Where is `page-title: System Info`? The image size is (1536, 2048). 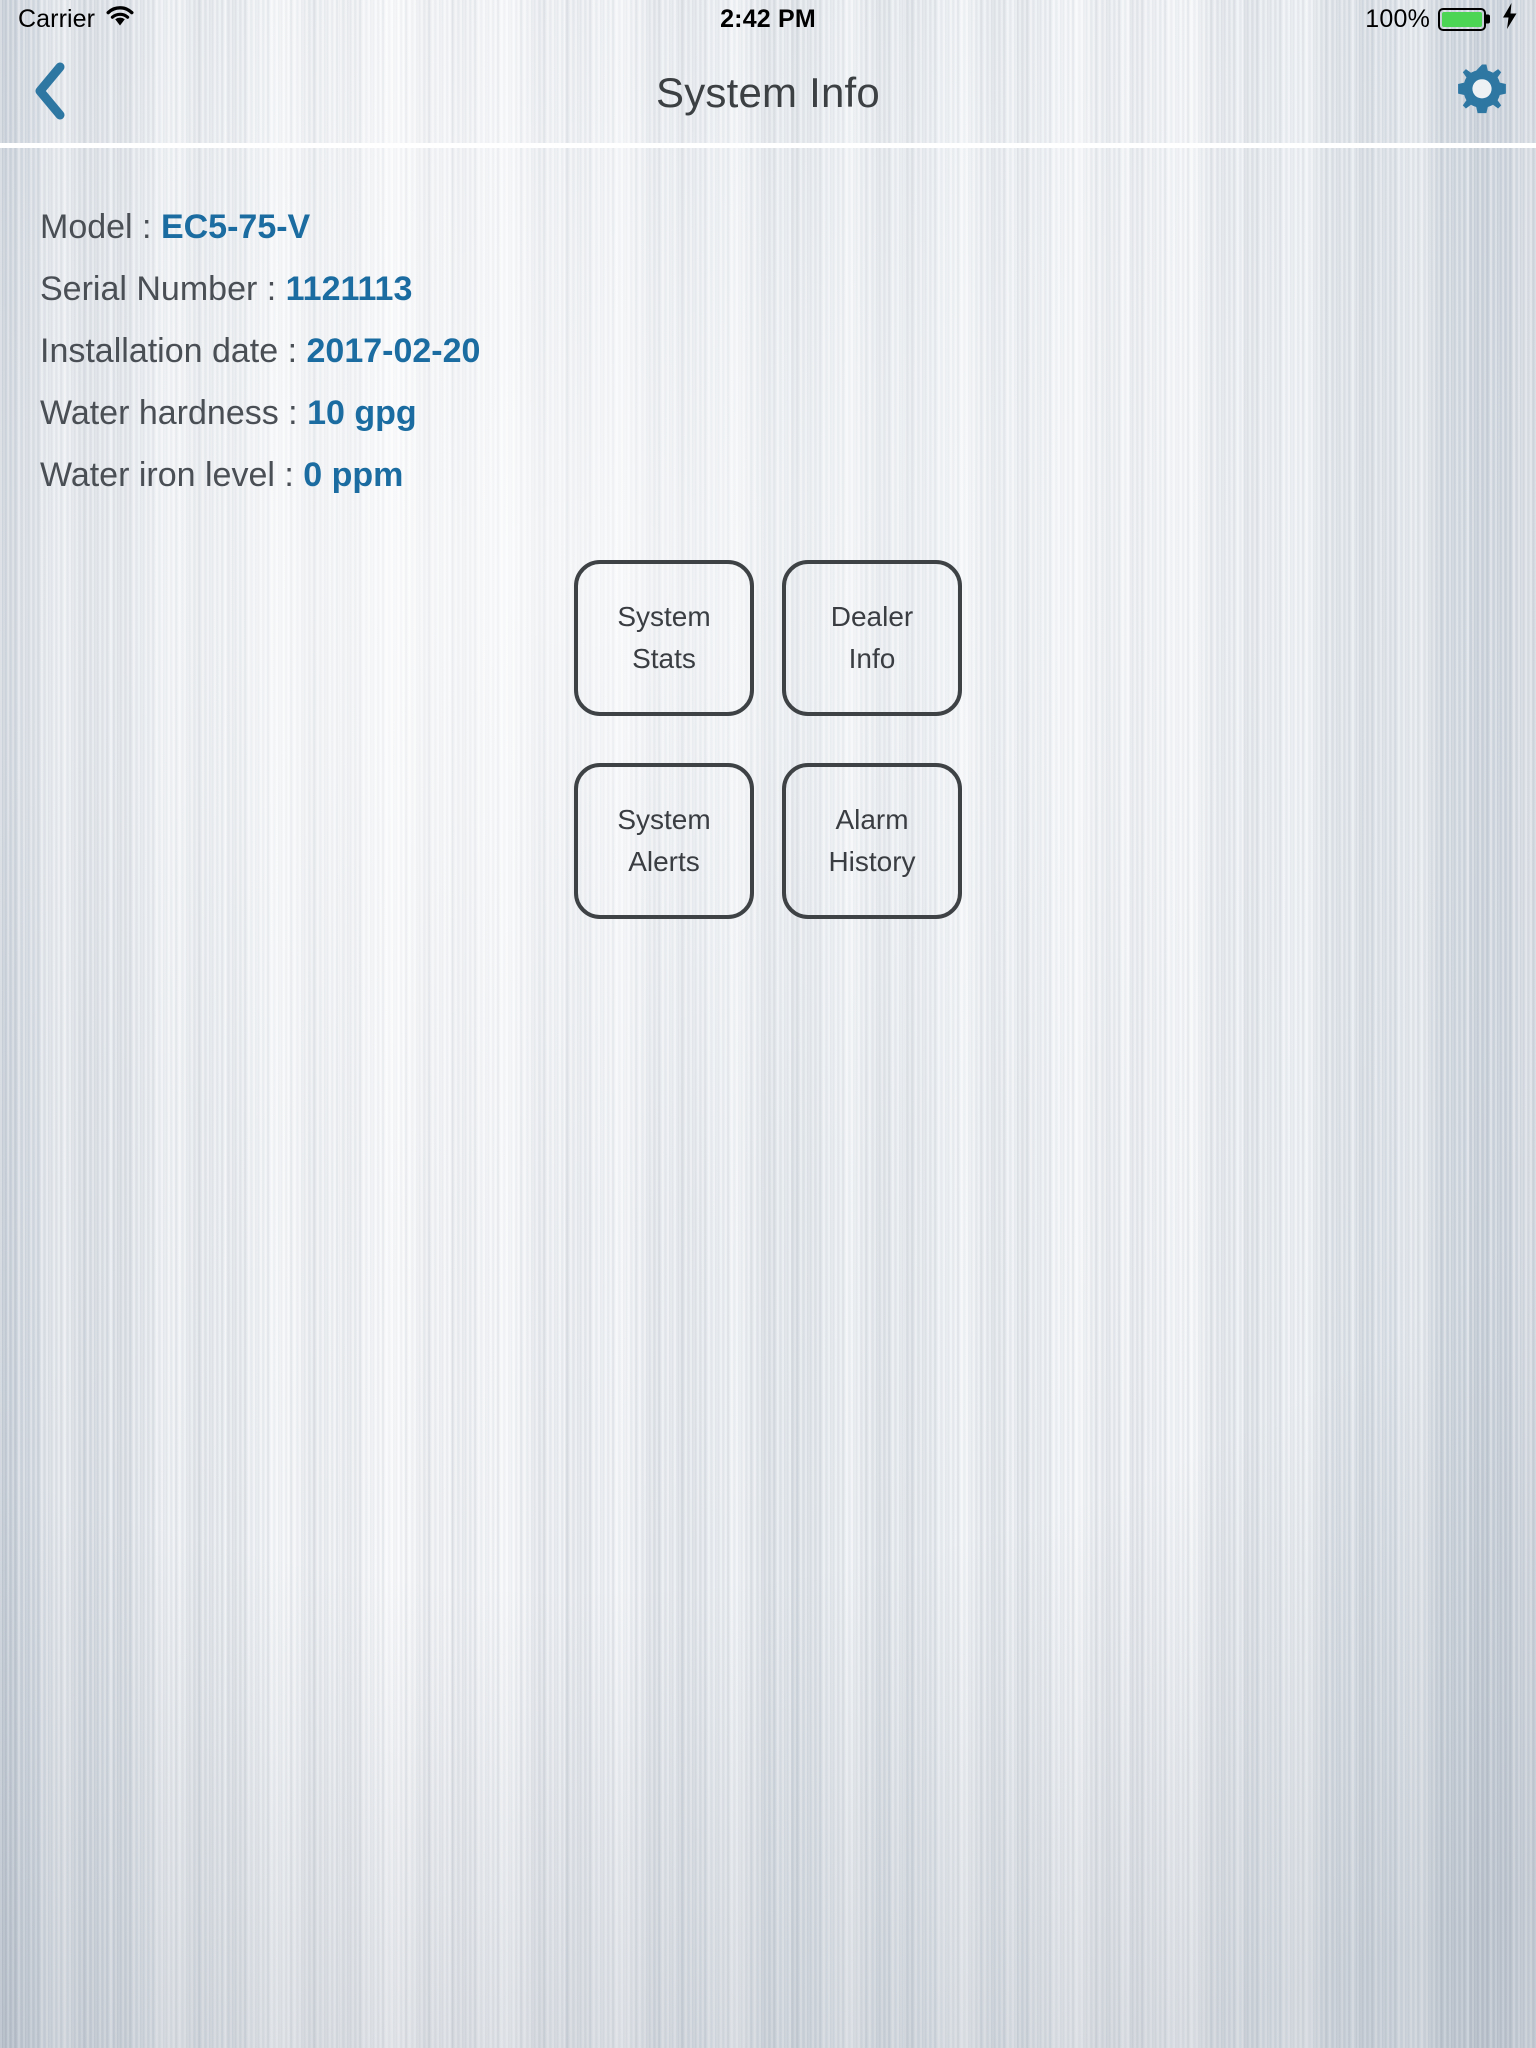
page-title: System Info is located at coordinates (768, 92).